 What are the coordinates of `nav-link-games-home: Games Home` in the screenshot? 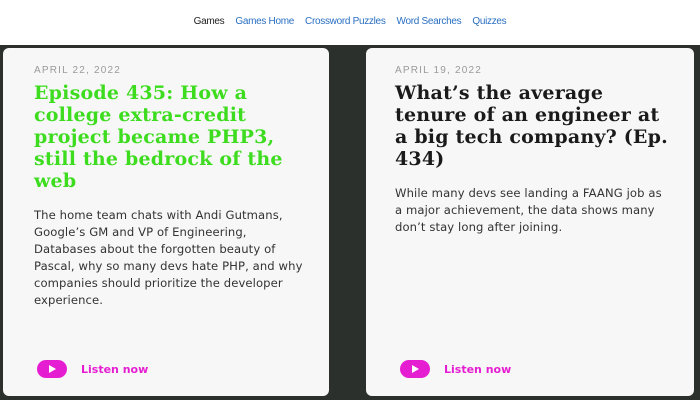 It's located at (264, 21).